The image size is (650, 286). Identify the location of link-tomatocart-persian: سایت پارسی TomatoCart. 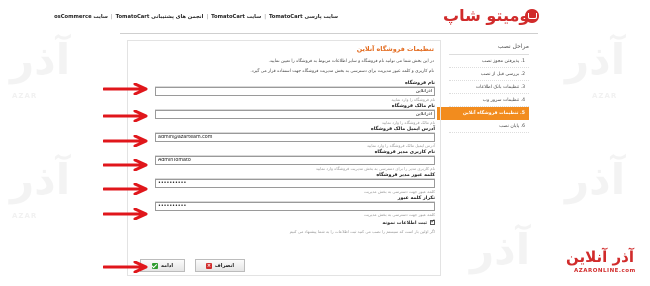
(303, 17).